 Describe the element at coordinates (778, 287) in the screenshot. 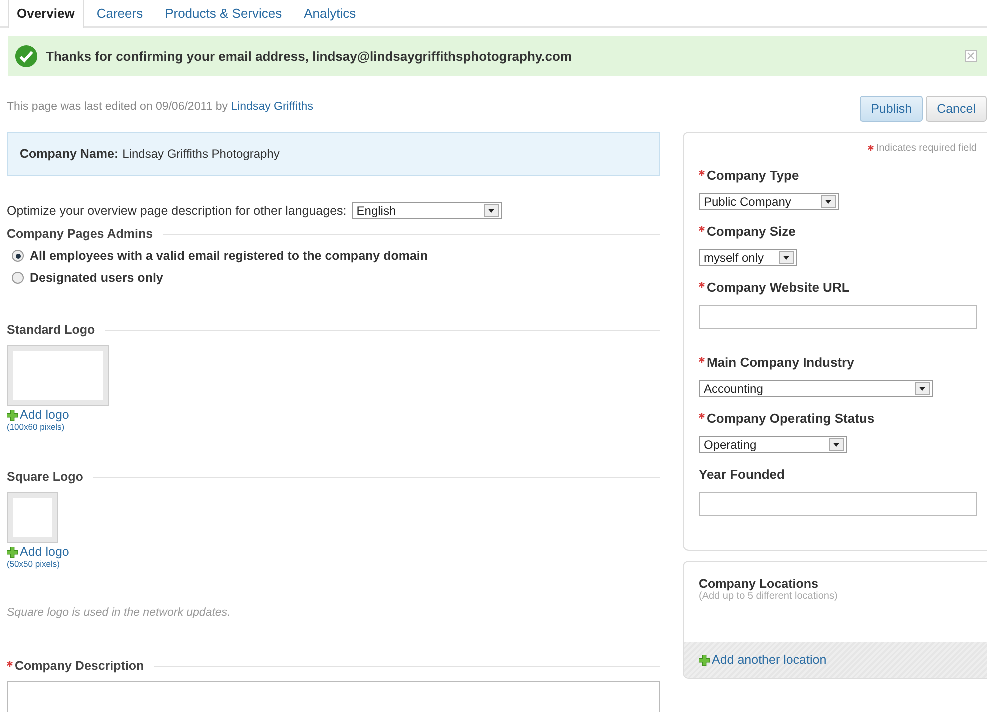

I see `field-label: Company Website URL` at that location.